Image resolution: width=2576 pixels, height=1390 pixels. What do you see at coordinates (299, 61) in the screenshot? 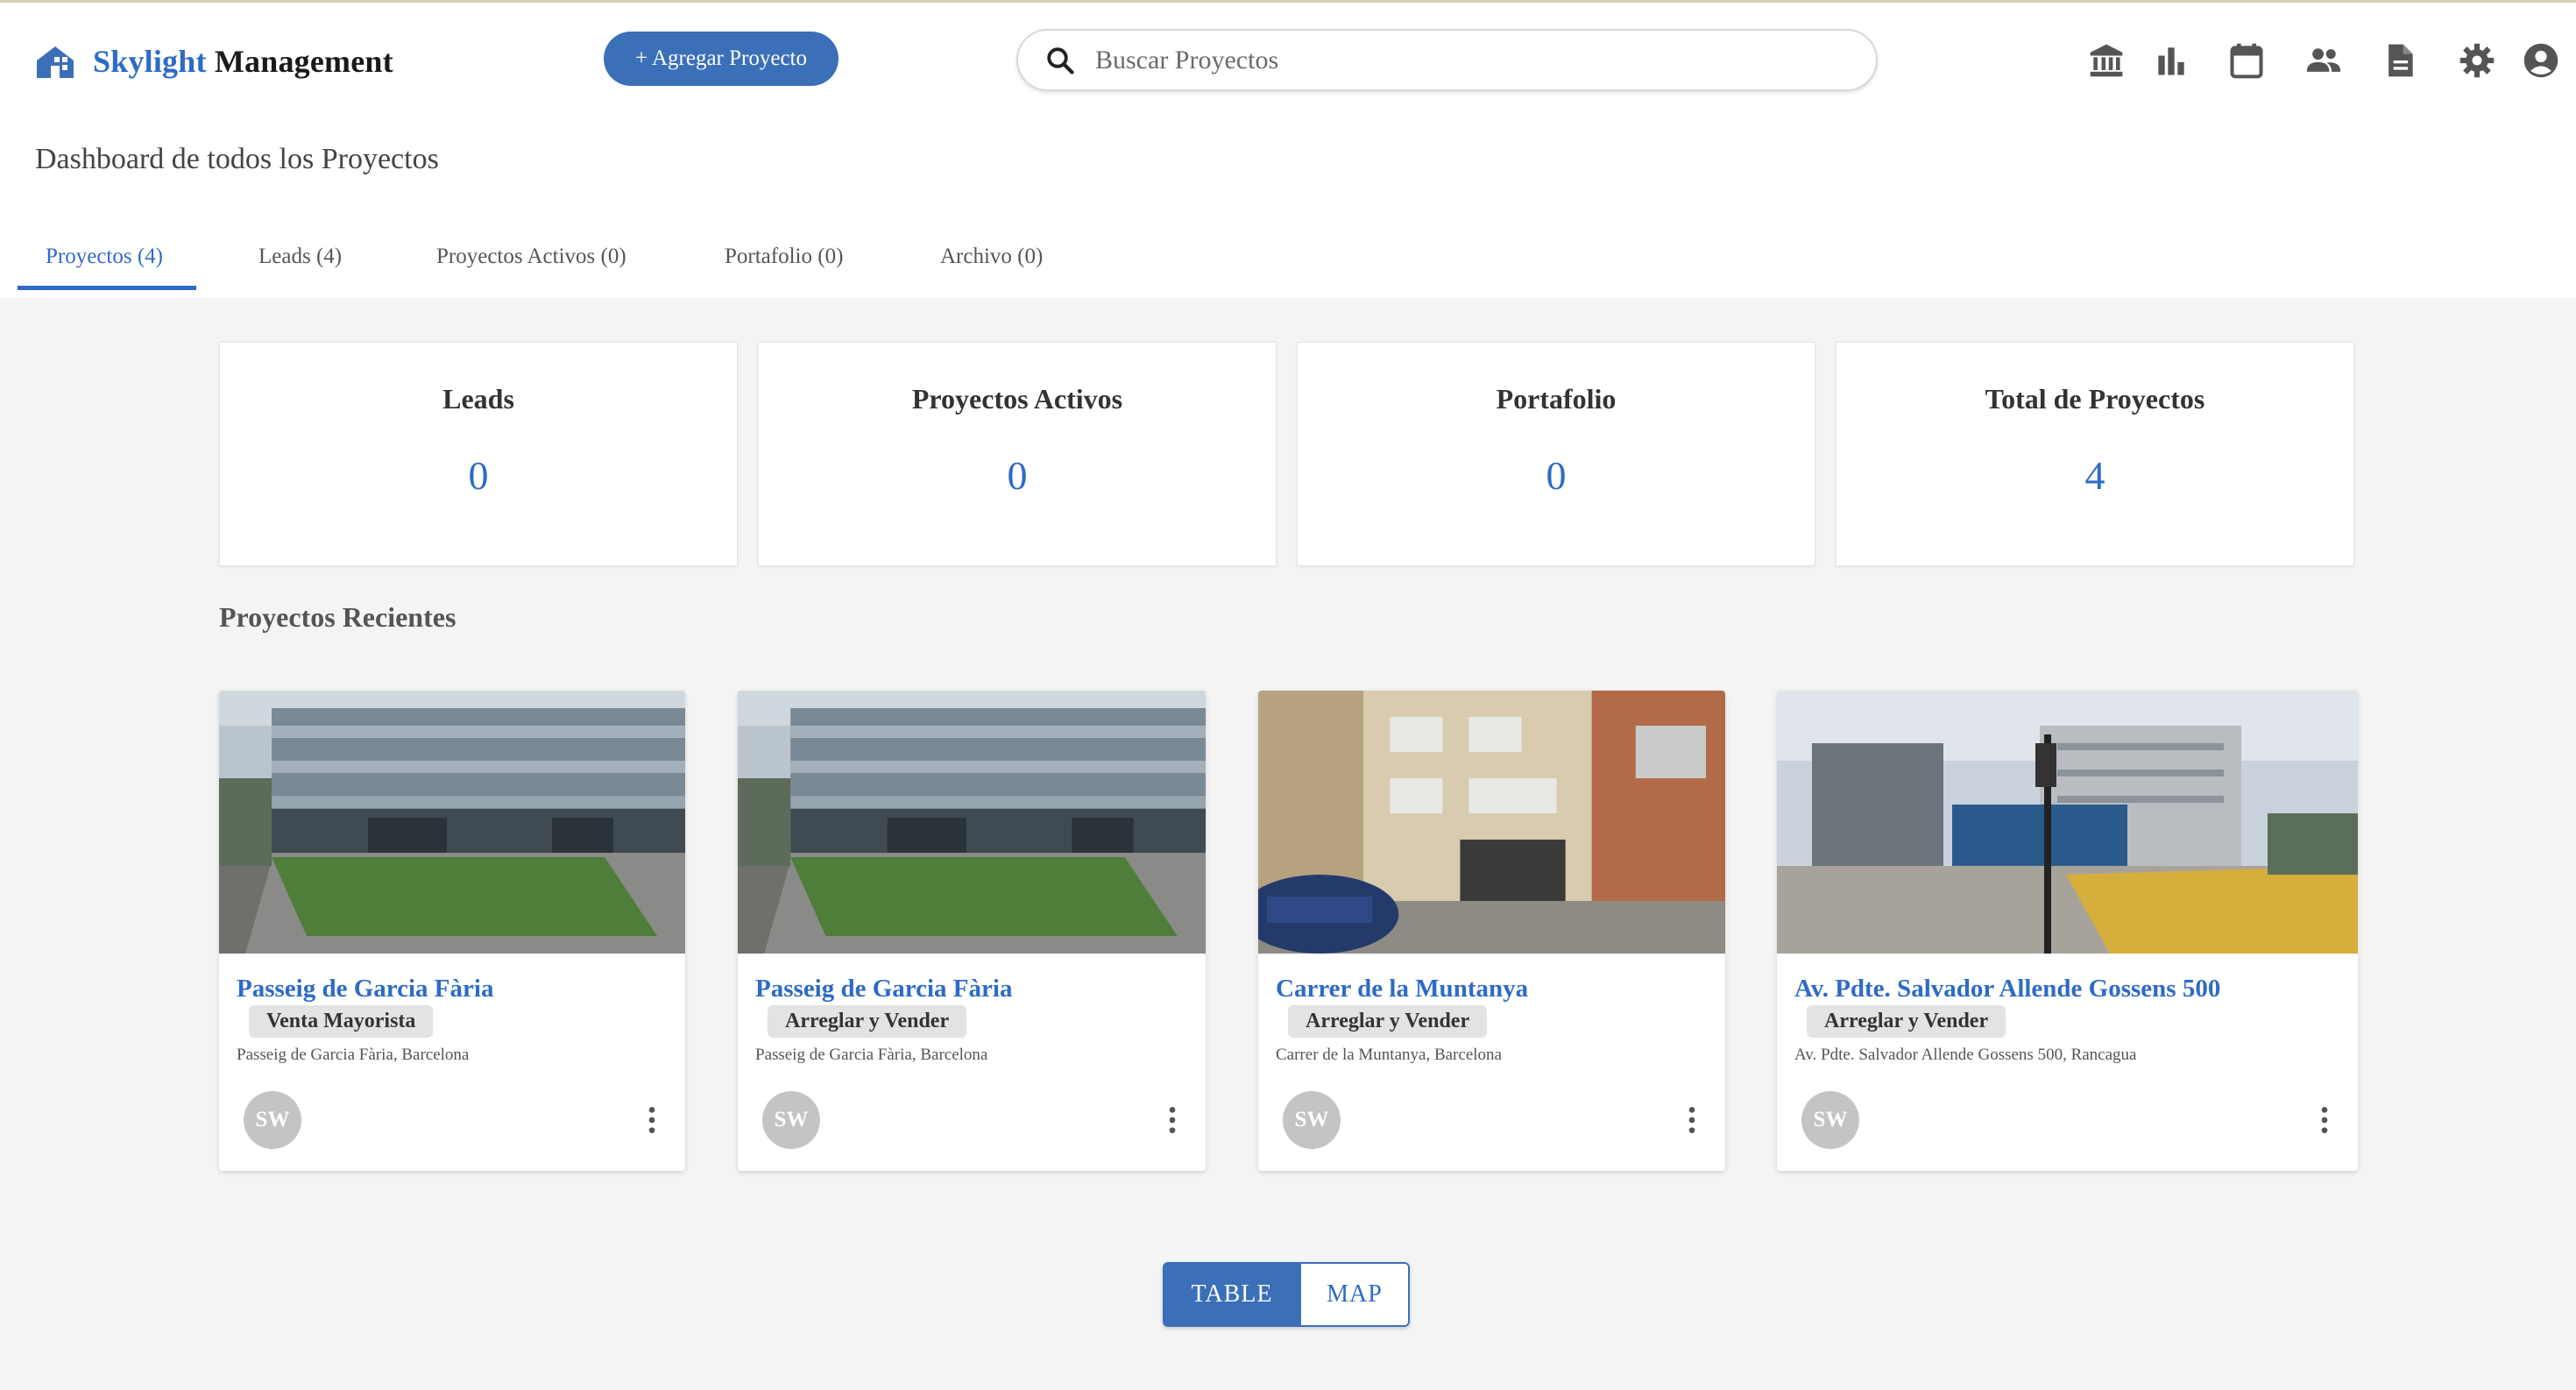
I see `brand-name-second: Management` at bounding box center [299, 61].